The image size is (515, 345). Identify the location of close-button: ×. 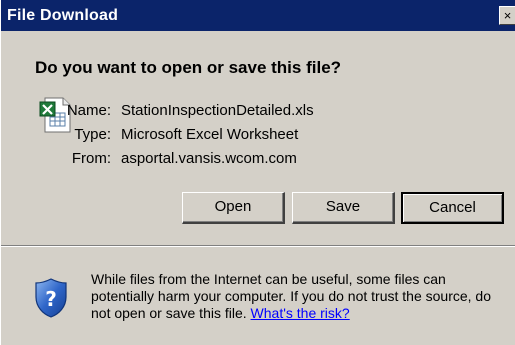
(507, 15).